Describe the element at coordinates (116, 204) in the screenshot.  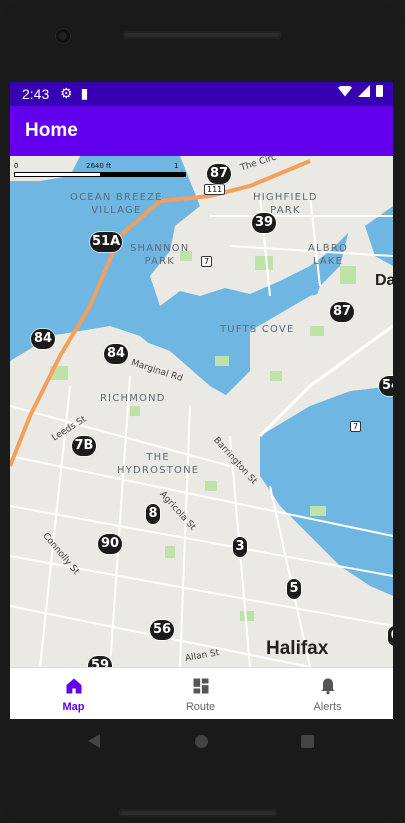
I see `area-label-ocean-breeze-village: OCEAN BREEZE VILLAGE` at that location.